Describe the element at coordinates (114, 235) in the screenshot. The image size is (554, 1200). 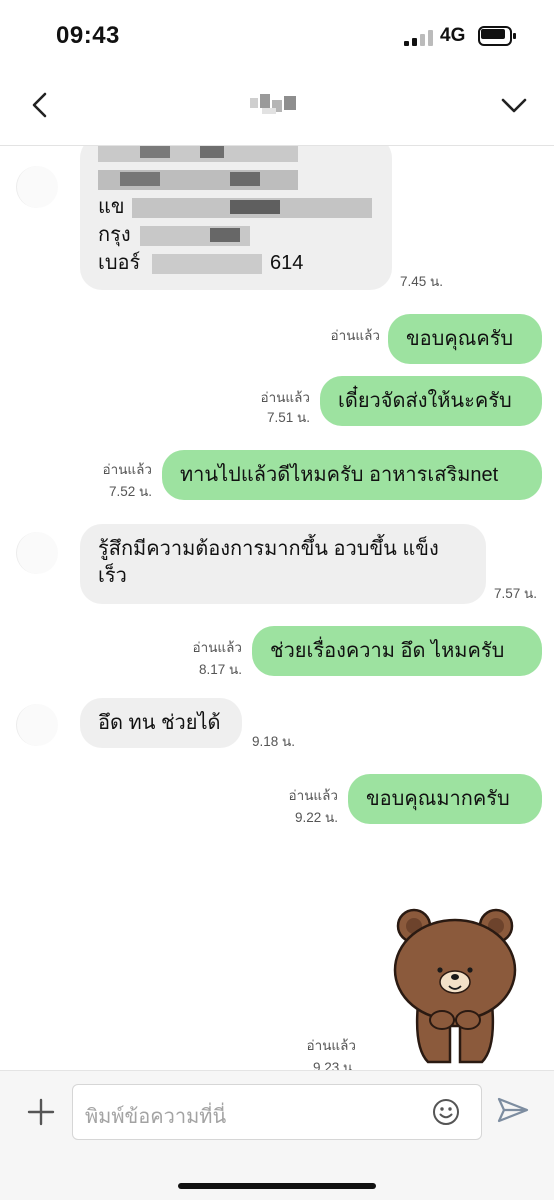
I see `first-message-line4: กรุง` at that location.